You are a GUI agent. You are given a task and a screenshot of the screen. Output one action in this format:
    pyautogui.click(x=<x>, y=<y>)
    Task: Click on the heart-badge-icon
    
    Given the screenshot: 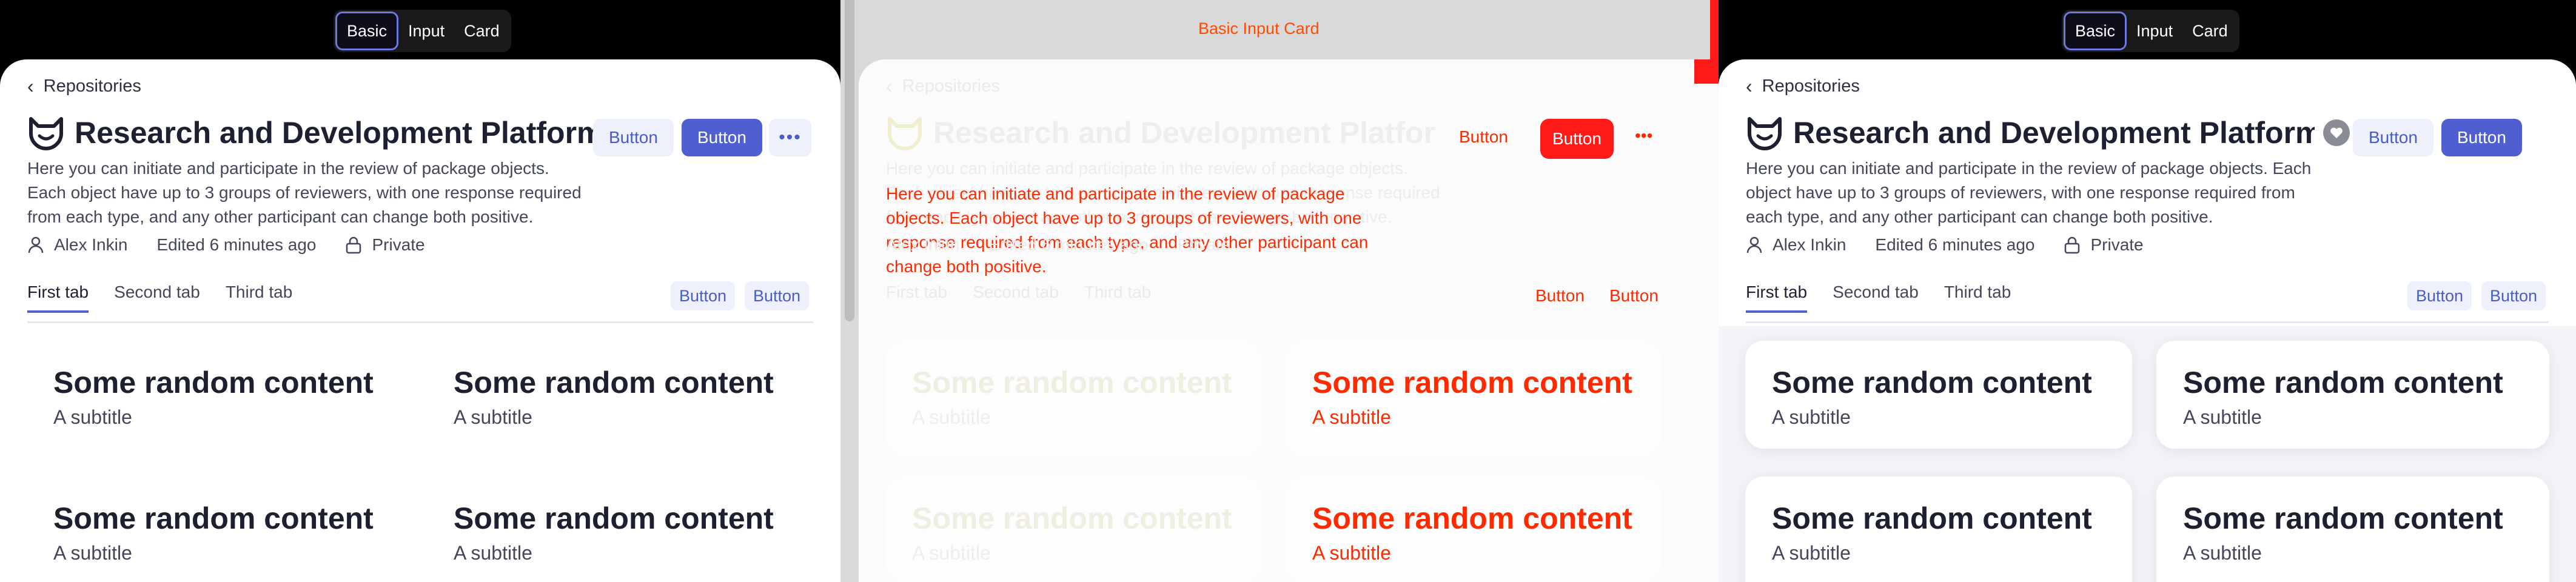 What is the action you would take?
    pyautogui.click(x=2336, y=132)
    